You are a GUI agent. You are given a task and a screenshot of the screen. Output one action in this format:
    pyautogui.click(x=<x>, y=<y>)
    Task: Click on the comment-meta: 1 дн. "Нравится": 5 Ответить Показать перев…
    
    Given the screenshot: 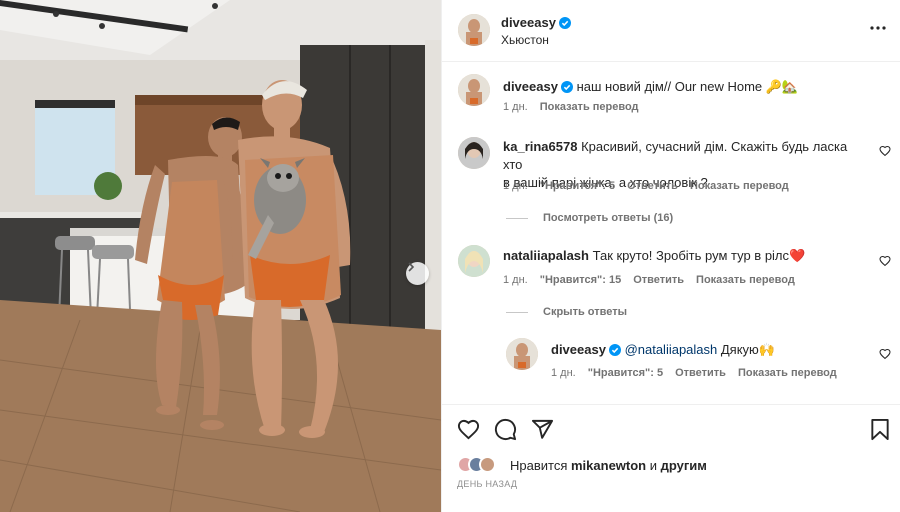 What is the action you would take?
    pyautogui.click(x=652, y=186)
    